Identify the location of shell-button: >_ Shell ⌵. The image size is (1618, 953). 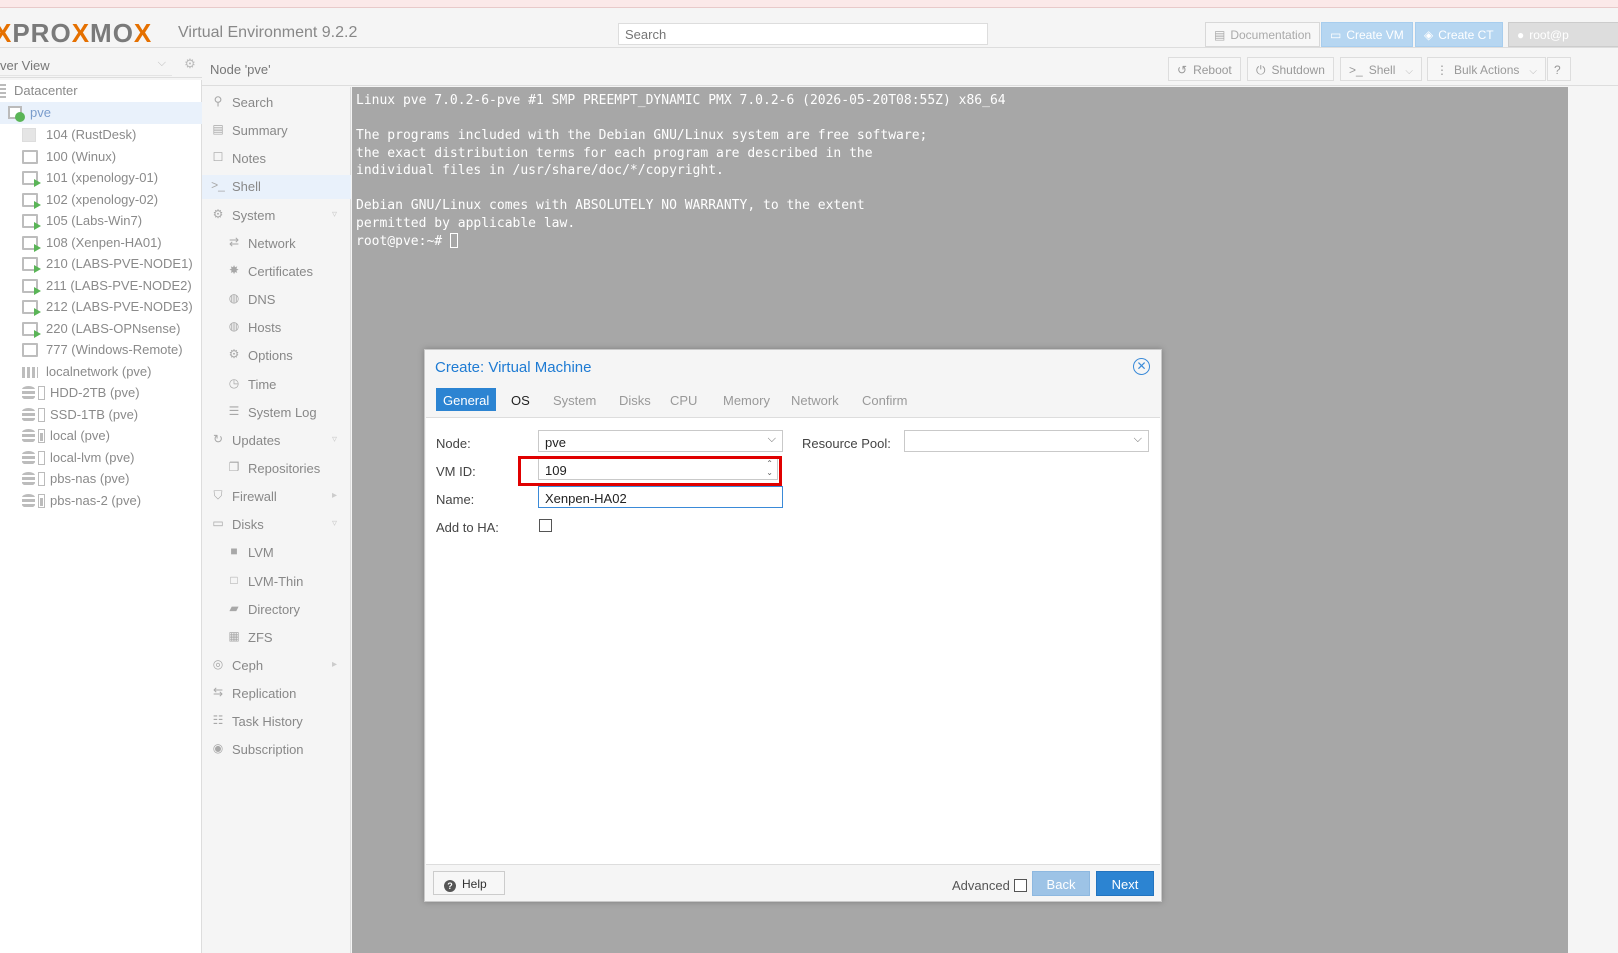
(1381, 69).